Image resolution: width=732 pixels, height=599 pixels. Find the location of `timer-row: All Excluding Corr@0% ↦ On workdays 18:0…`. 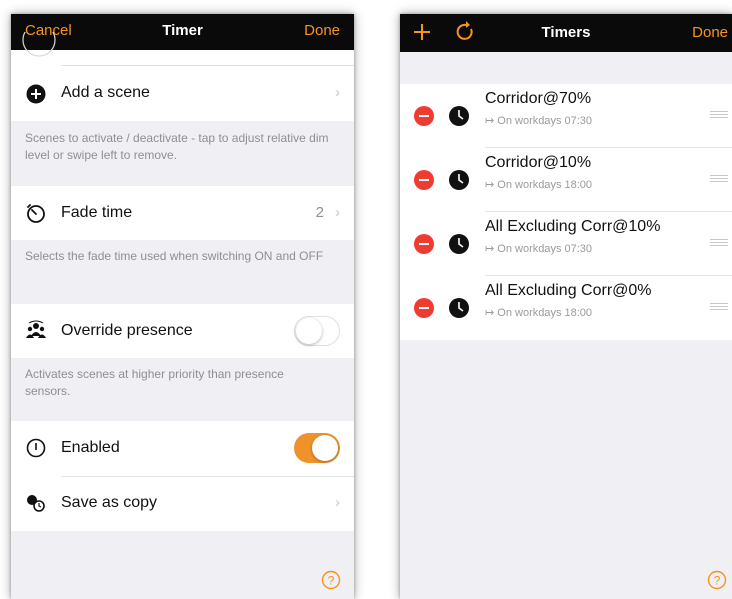

timer-row: All Excluding Corr@0% ↦ On workdays 18:0… is located at coordinates (566, 308).